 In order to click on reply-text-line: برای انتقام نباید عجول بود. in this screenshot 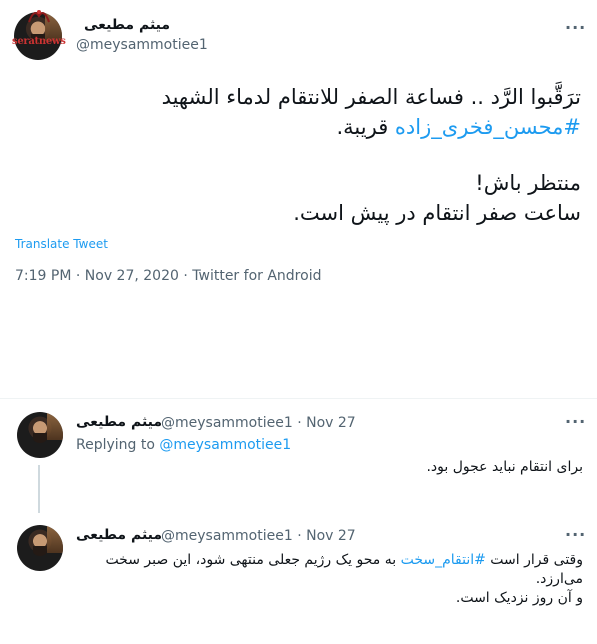, I will do `click(504, 467)`.